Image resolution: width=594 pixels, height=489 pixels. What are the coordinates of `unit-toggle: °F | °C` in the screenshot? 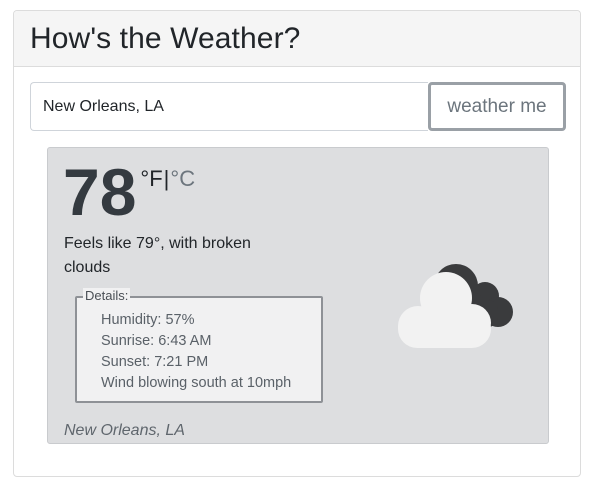 It's located at (167, 179).